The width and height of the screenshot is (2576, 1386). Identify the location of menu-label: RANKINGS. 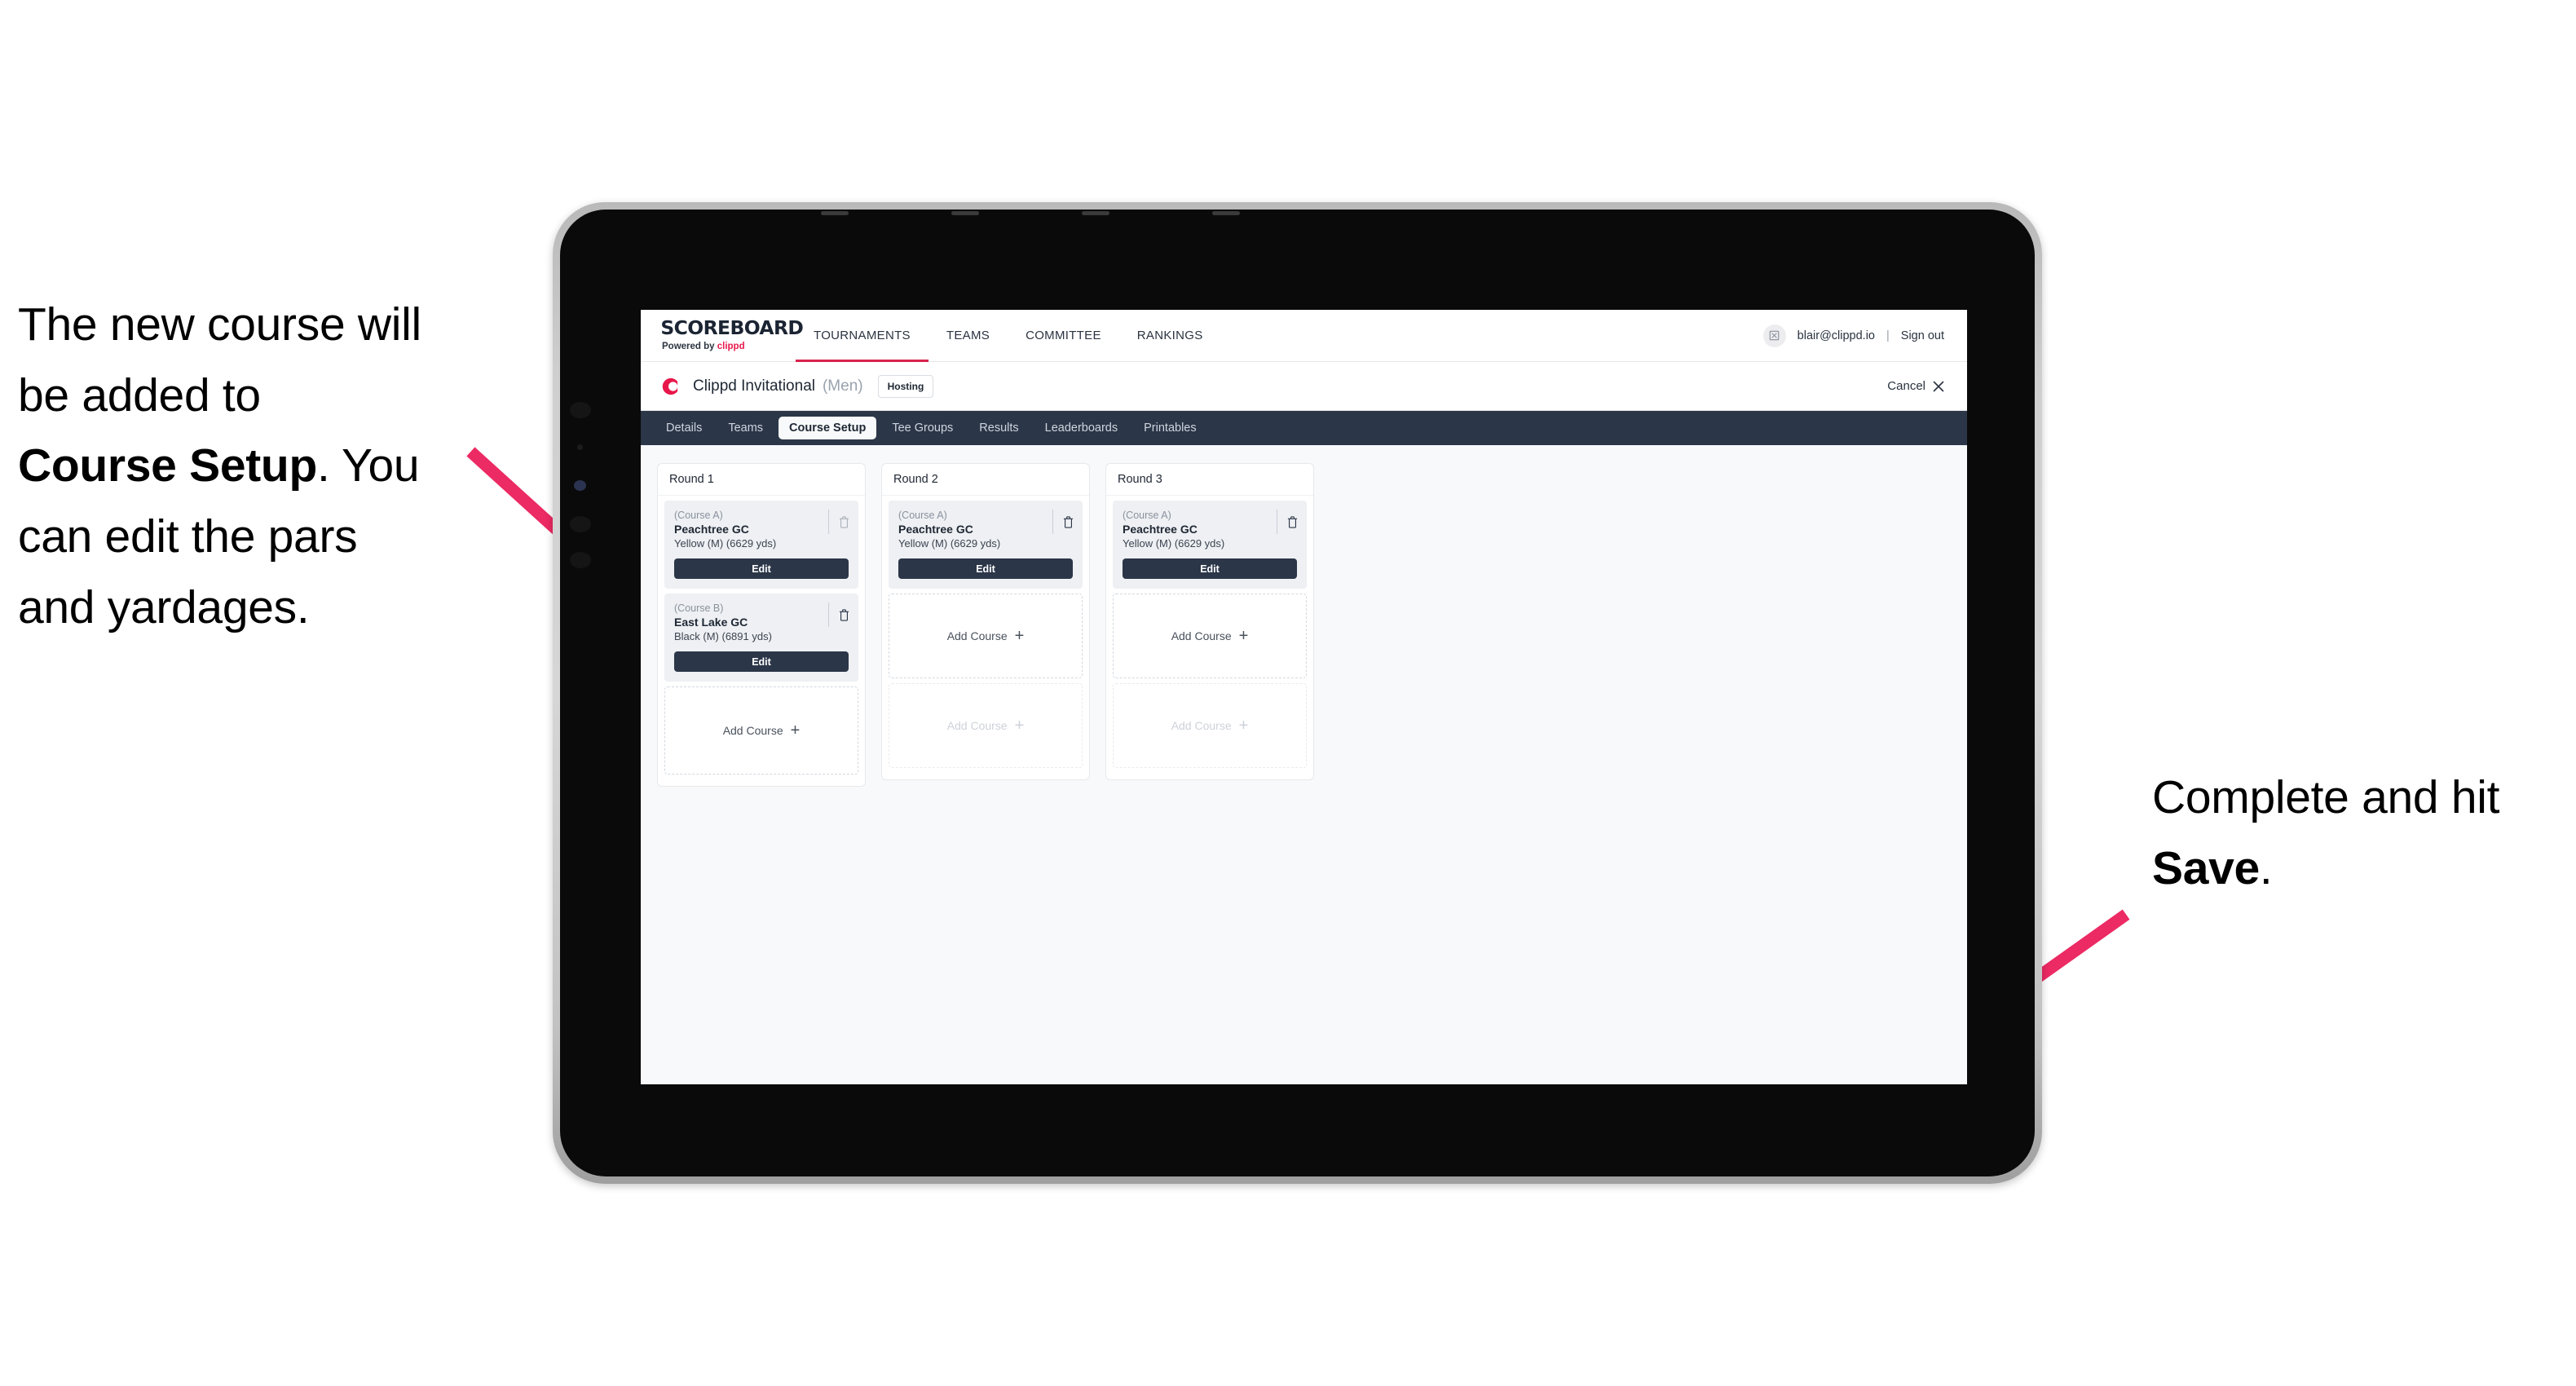
(1169, 335).